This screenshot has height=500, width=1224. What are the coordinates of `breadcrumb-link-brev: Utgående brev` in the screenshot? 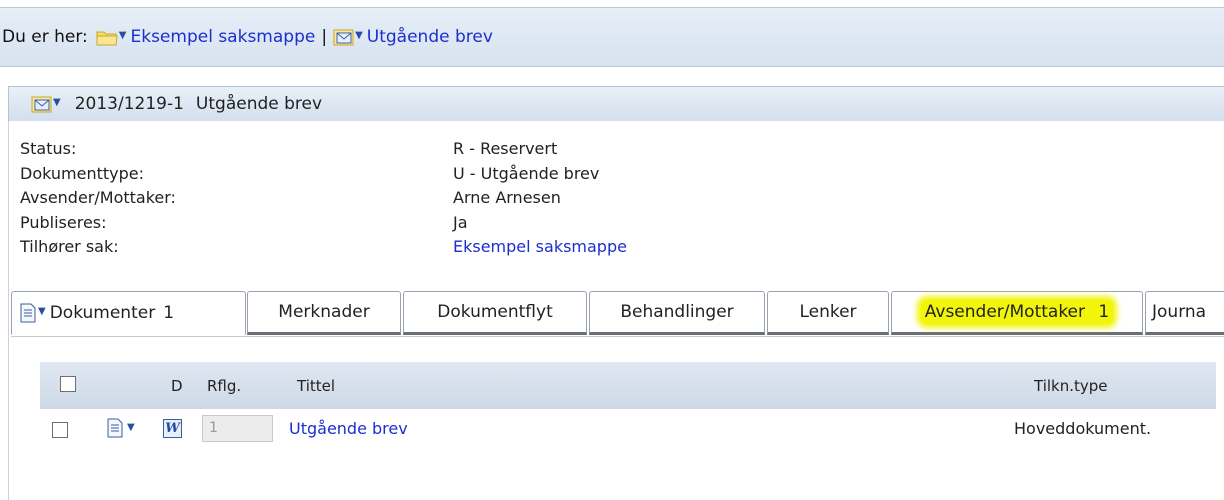 It's located at (430, 37).